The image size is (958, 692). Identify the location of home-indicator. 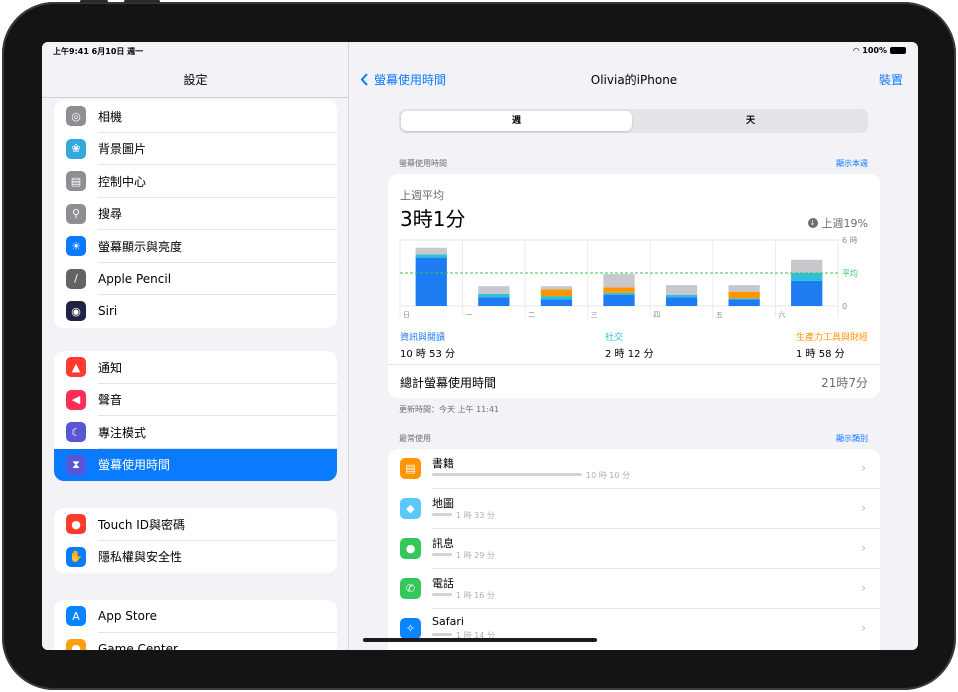
(480, 640).